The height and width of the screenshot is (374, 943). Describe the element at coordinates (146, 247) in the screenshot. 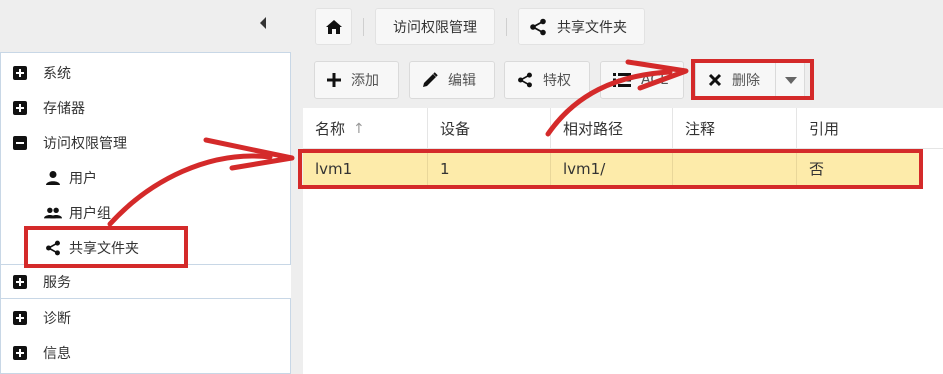

I see `sidebar-item-shared-folders: 共享文件夹` at that location.